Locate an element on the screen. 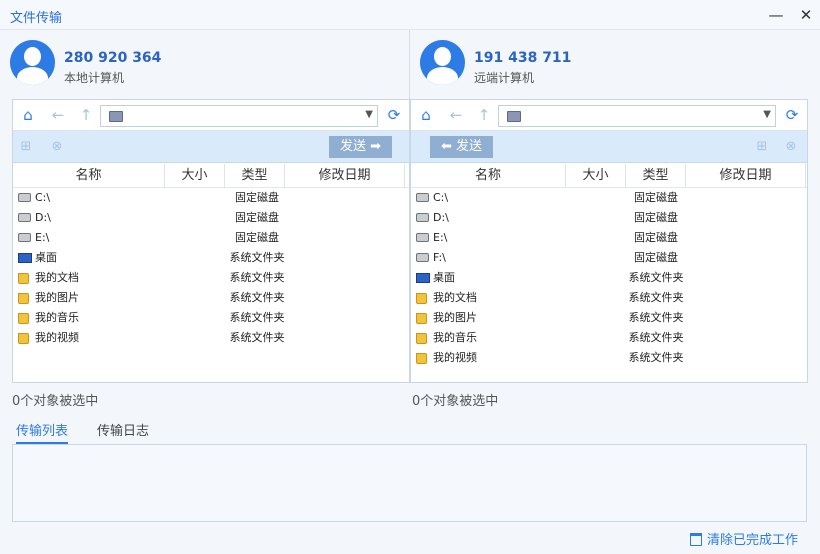 This screenshot has height=554, width=820. remote-table-header: 名称 大小 类型 修改日期 is located at coordinates (609, 176).